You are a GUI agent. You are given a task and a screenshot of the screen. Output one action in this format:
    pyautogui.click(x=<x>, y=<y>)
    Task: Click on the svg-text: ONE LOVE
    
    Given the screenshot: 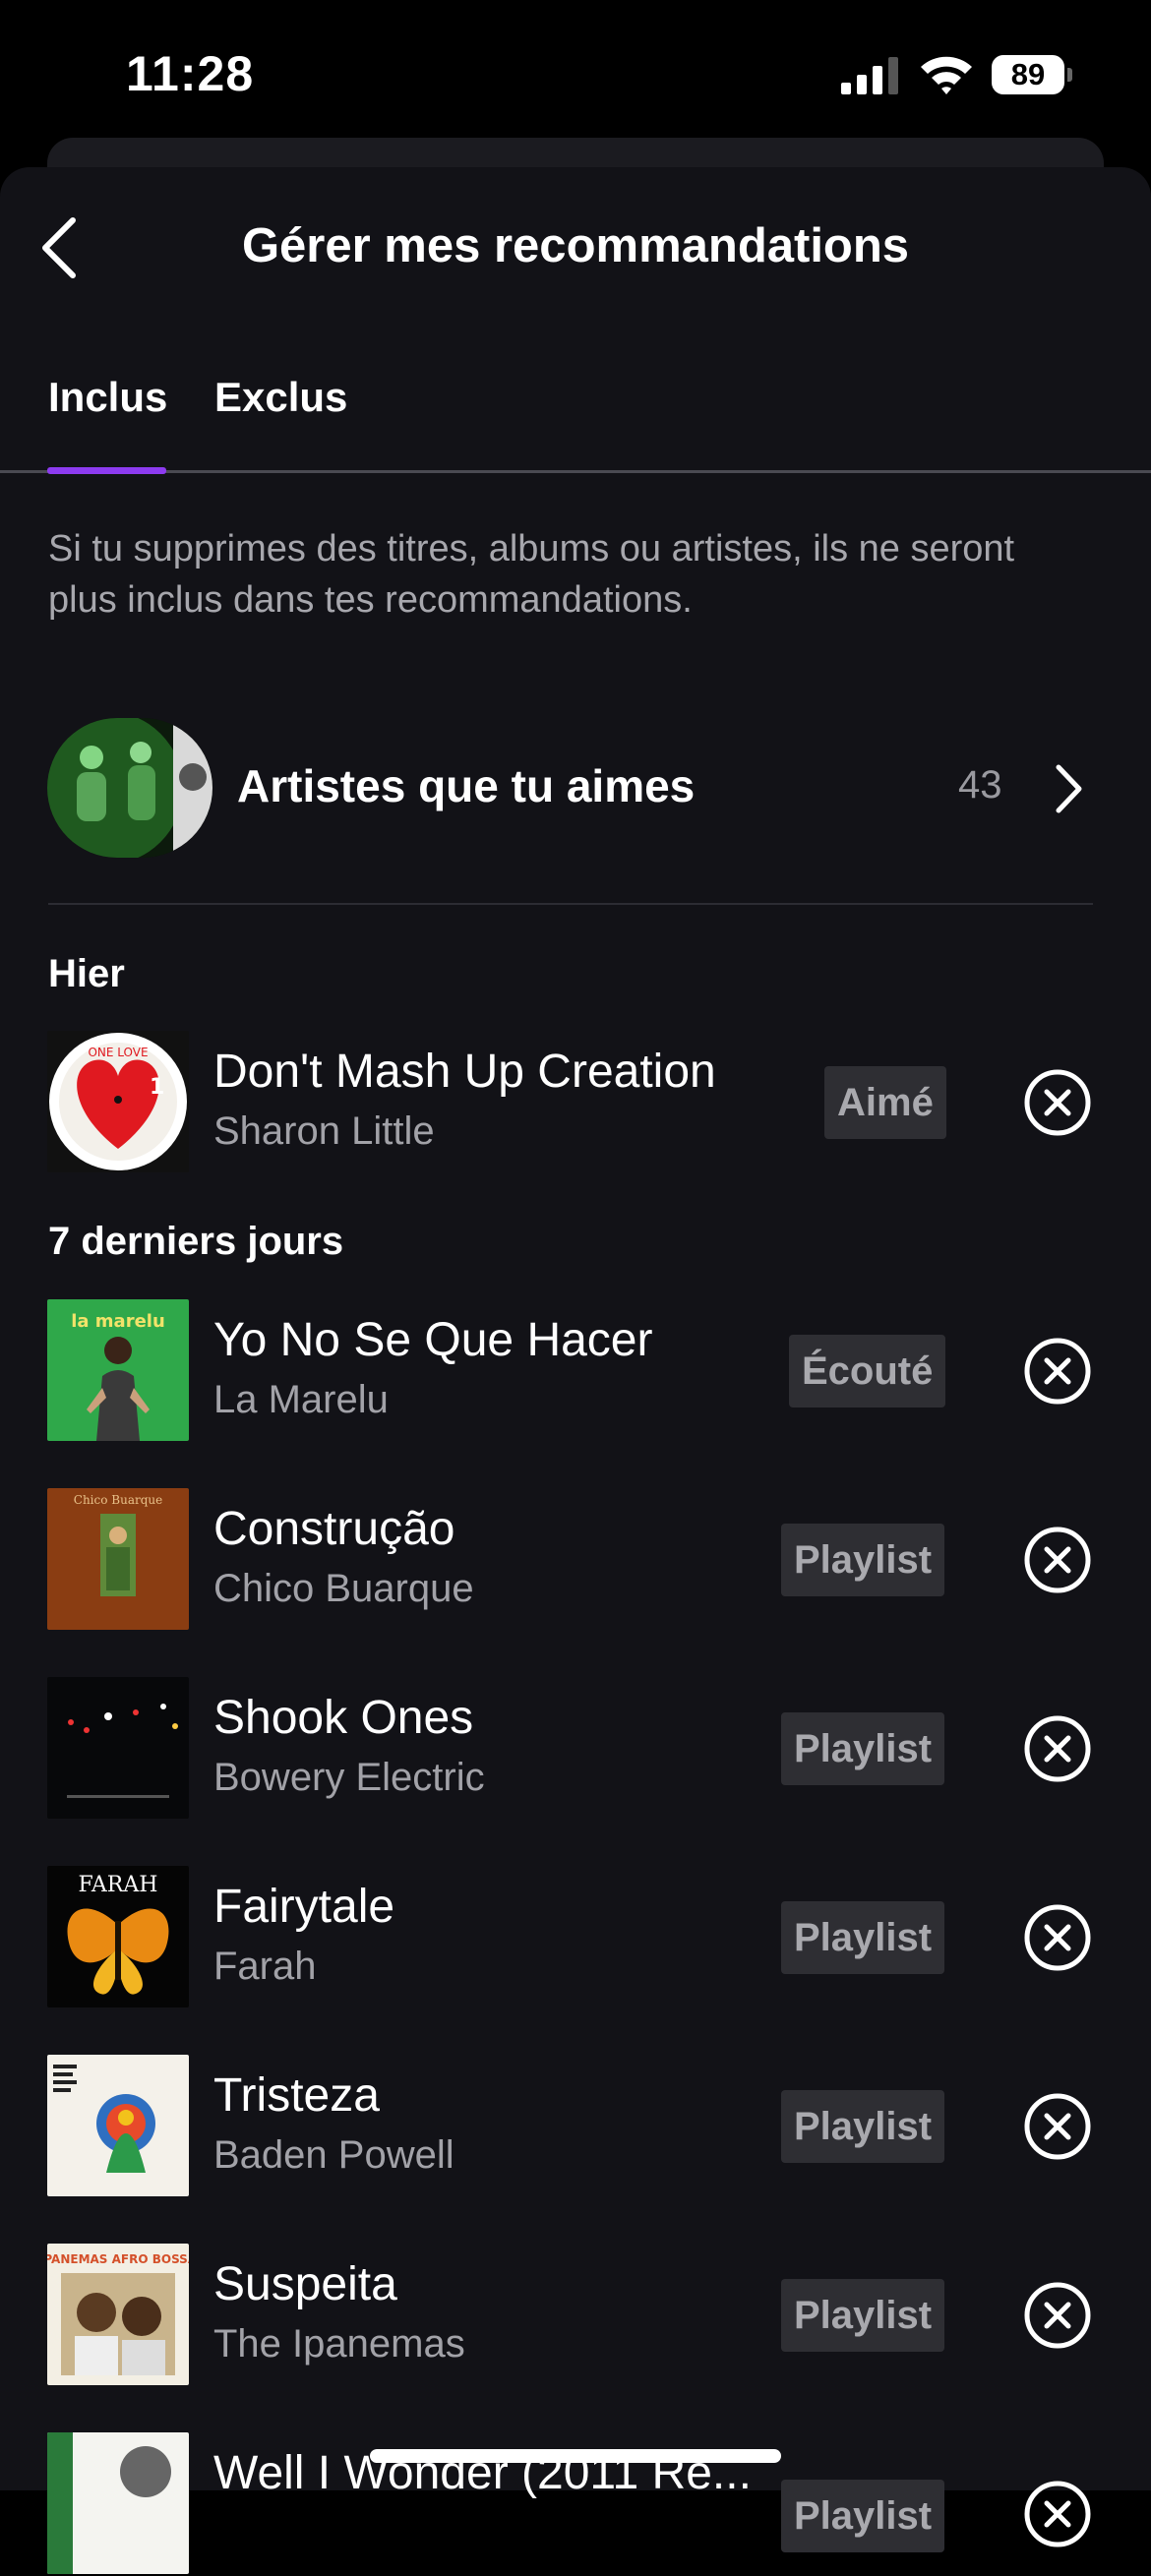 What is the action you would take?
    pyautogui.click(x=118, y=1053)
    